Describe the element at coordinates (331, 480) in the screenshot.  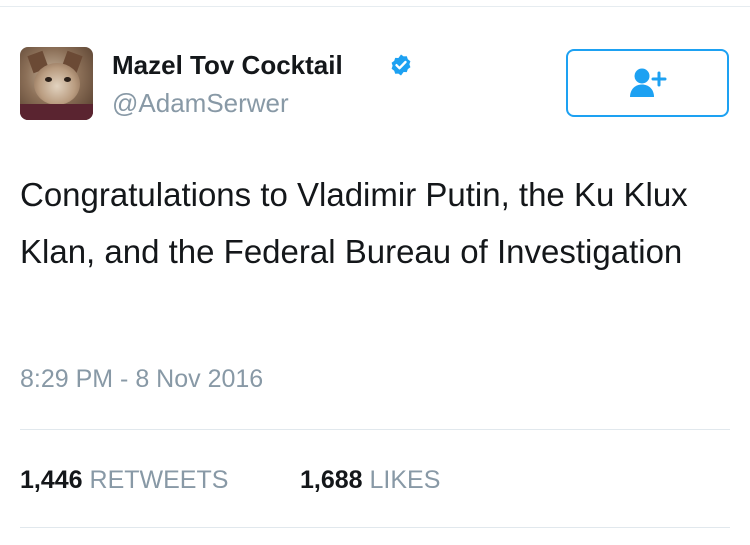
I see `likes-count: 1,688` at that location.